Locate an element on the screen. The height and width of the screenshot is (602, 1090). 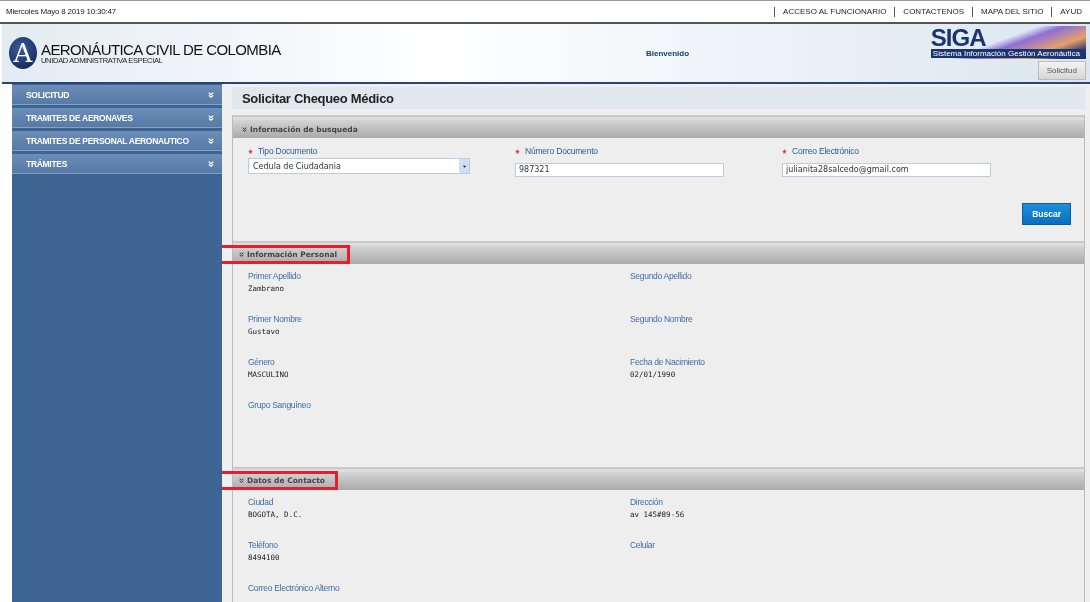
document-type-dropdown: Cedula de Ciudadania is located at coordinates (359, 166).